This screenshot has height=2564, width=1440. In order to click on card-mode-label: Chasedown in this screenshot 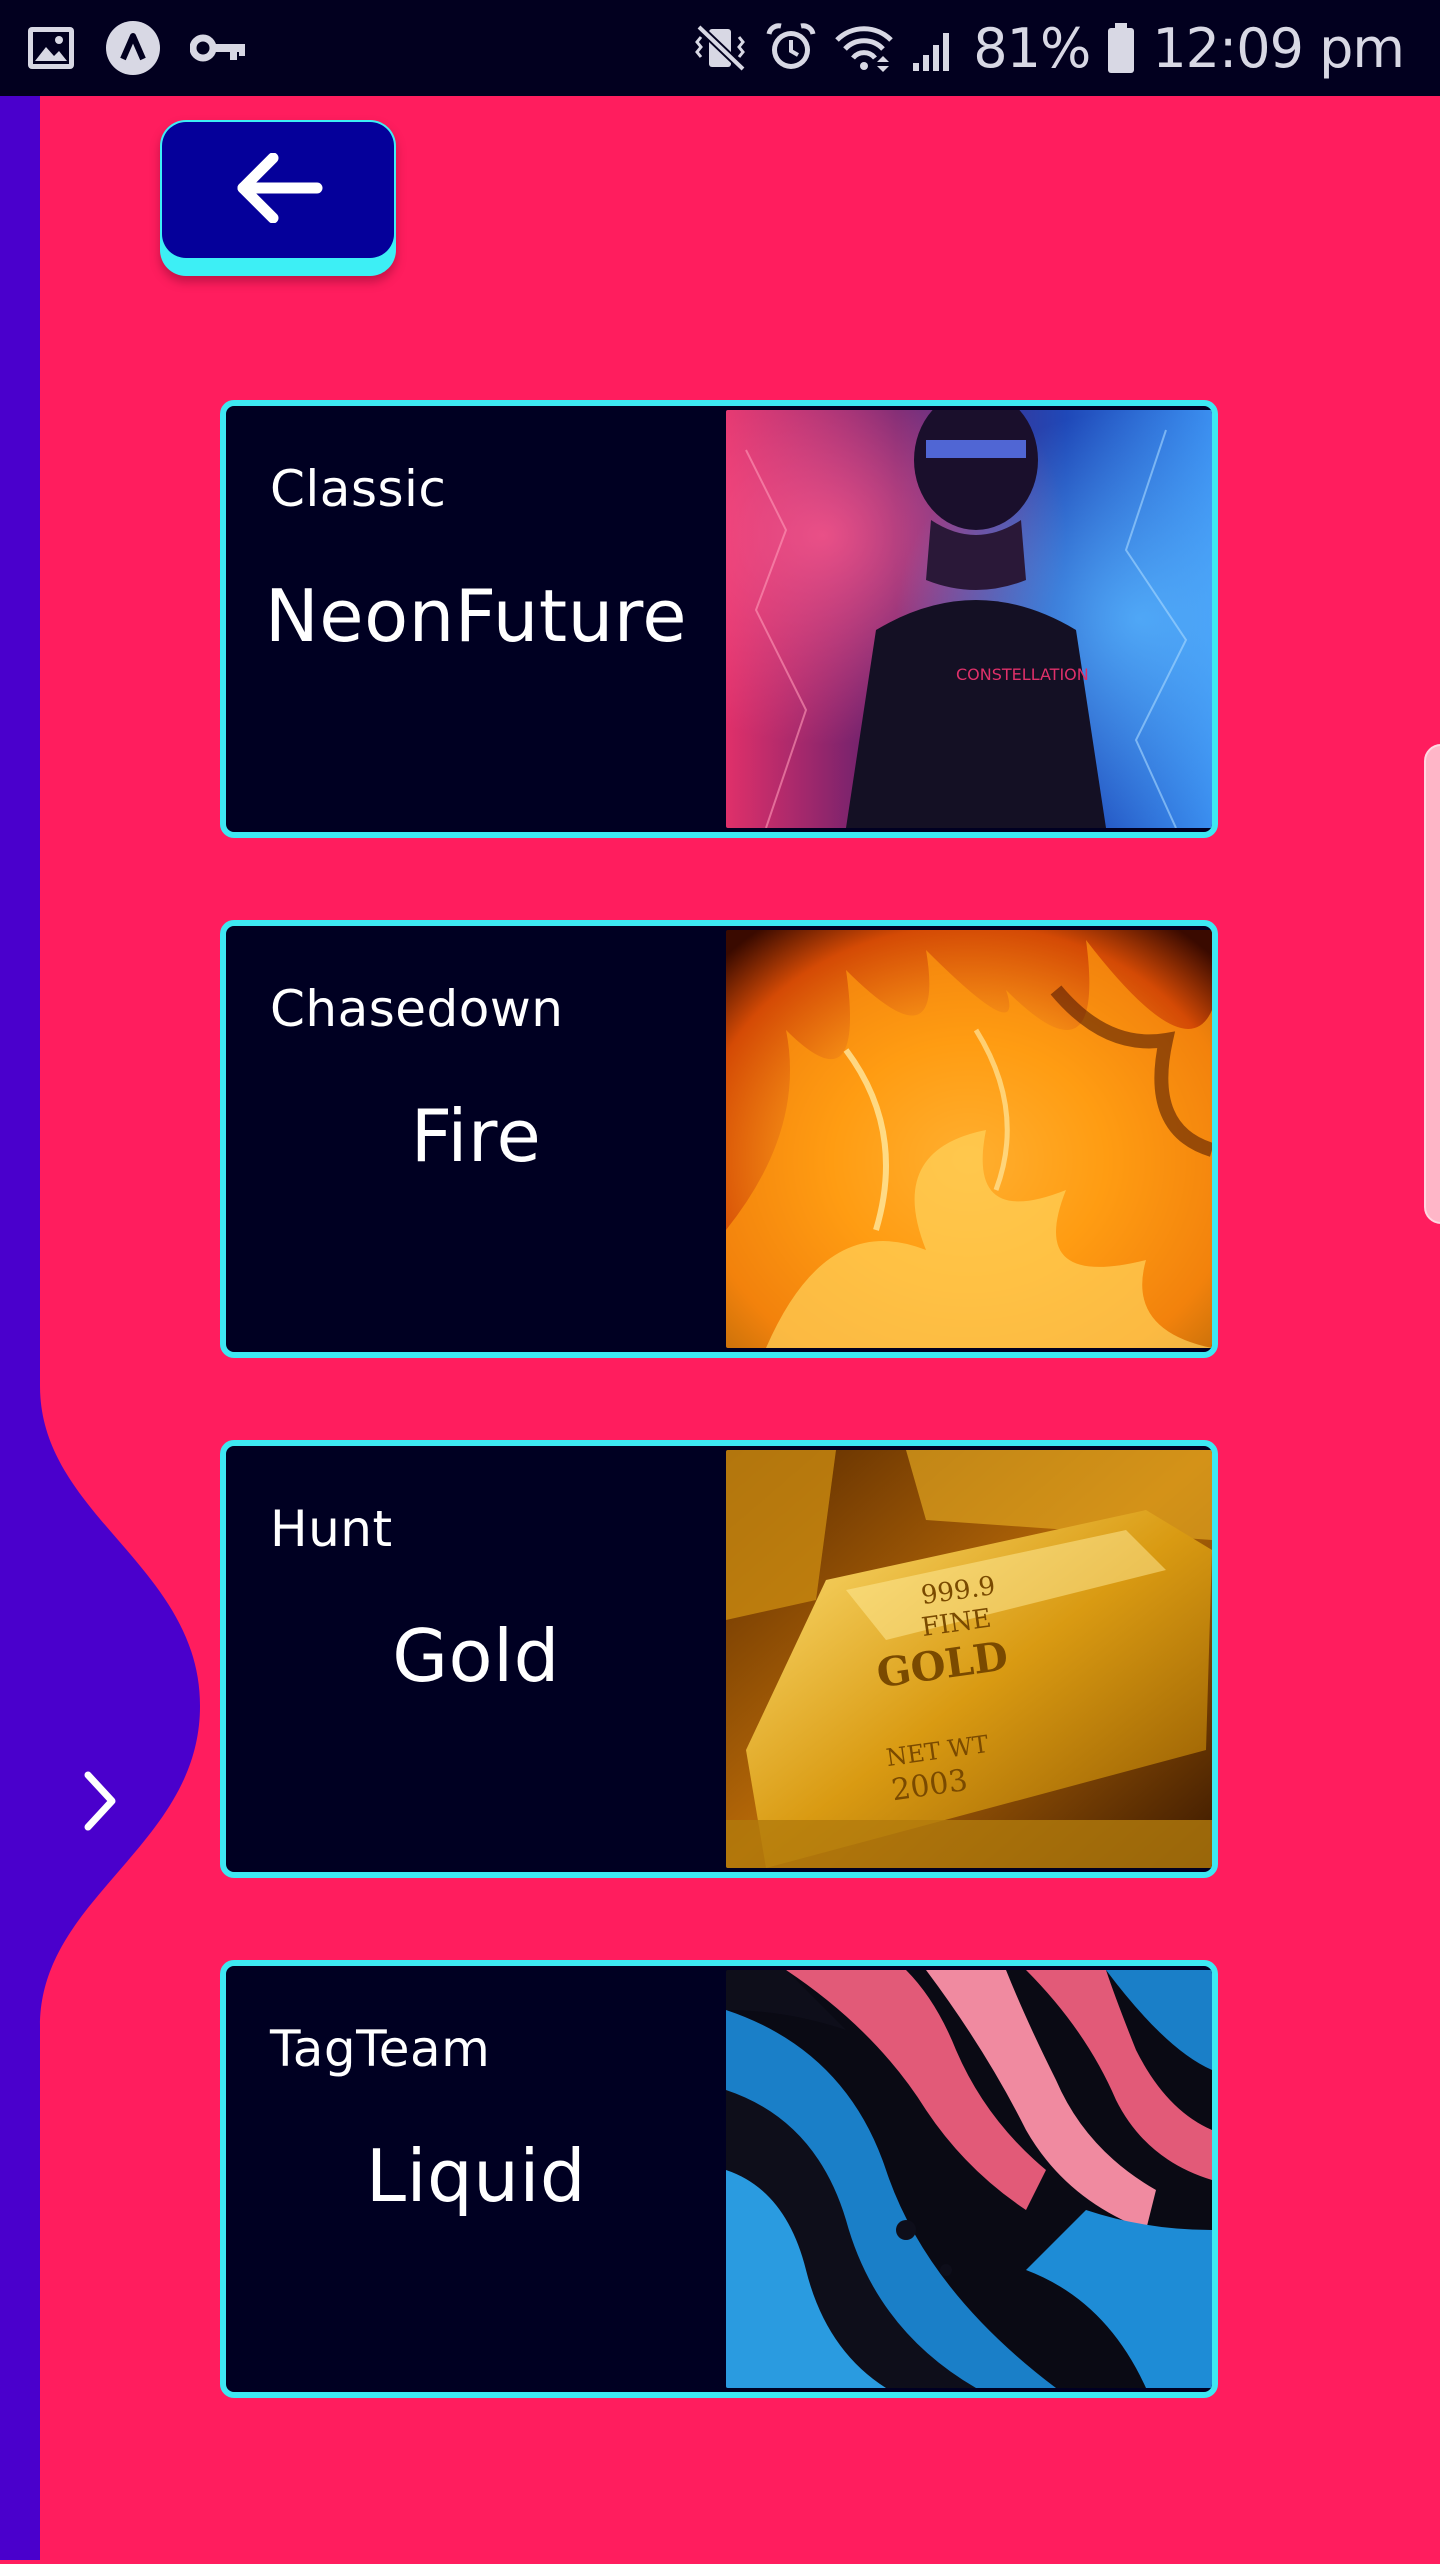, I will do `click(417, 1009)`.